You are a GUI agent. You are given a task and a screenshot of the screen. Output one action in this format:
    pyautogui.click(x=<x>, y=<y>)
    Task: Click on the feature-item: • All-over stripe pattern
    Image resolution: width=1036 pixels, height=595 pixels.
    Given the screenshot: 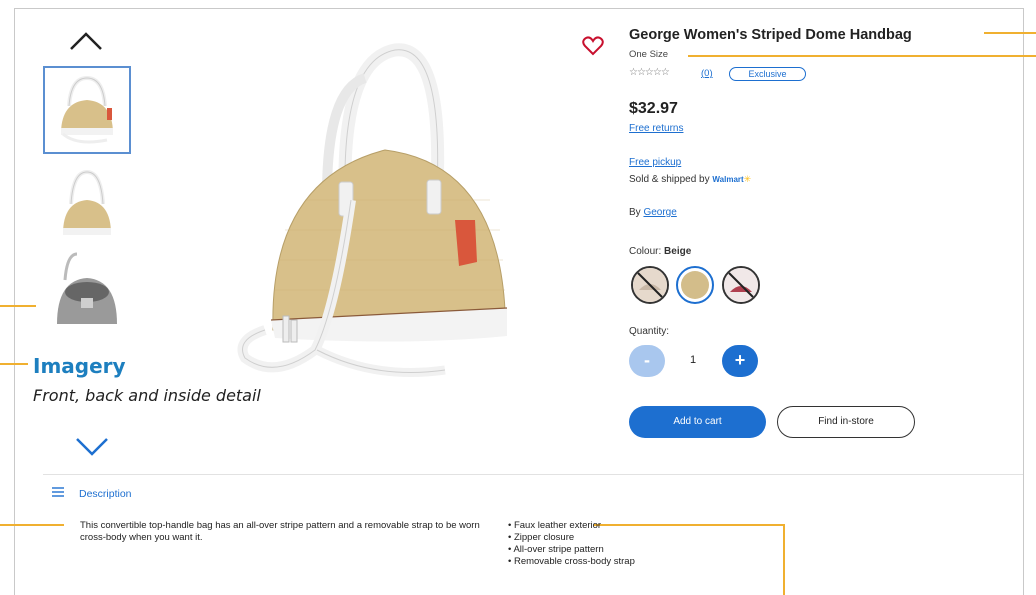 What is the action you would take?
    pyautogui.click(x=556, y=549)
    